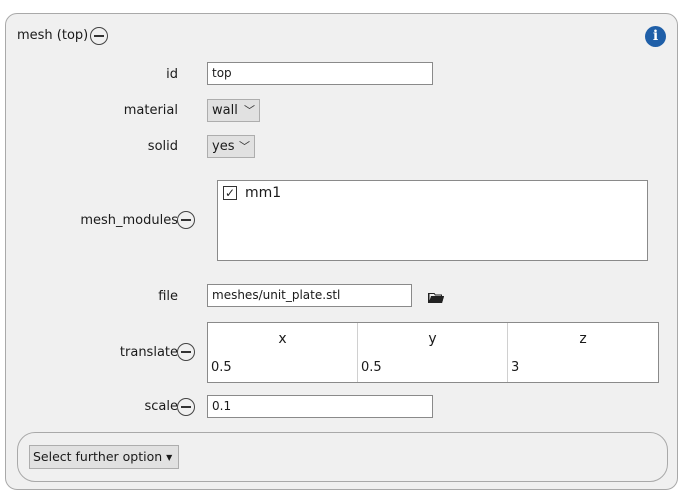  I want to click on material-label: material, so click(150, 110).